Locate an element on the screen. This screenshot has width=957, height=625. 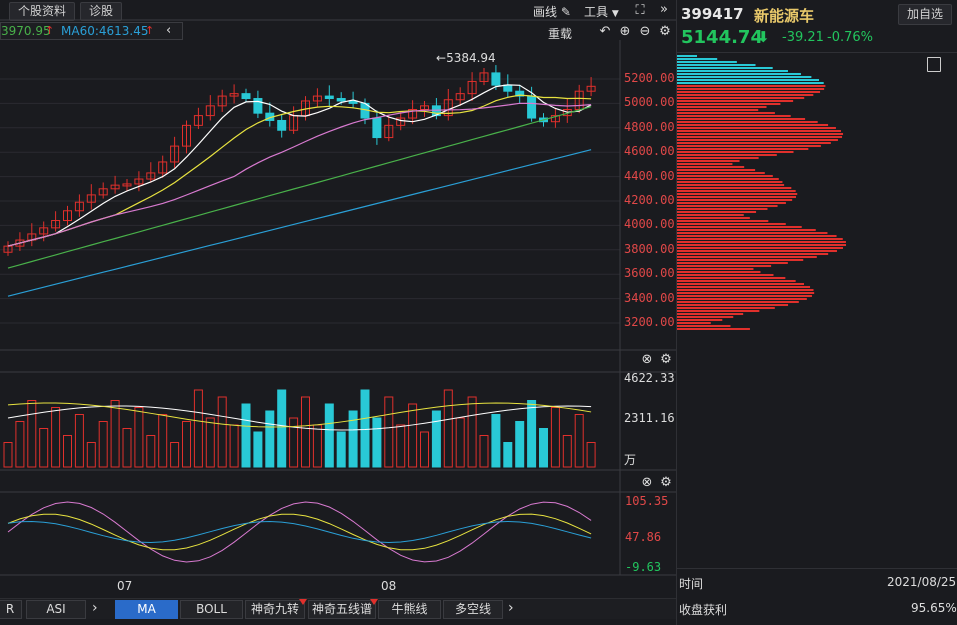
tab-boll: BOLL is located at coordinates (211, 609).